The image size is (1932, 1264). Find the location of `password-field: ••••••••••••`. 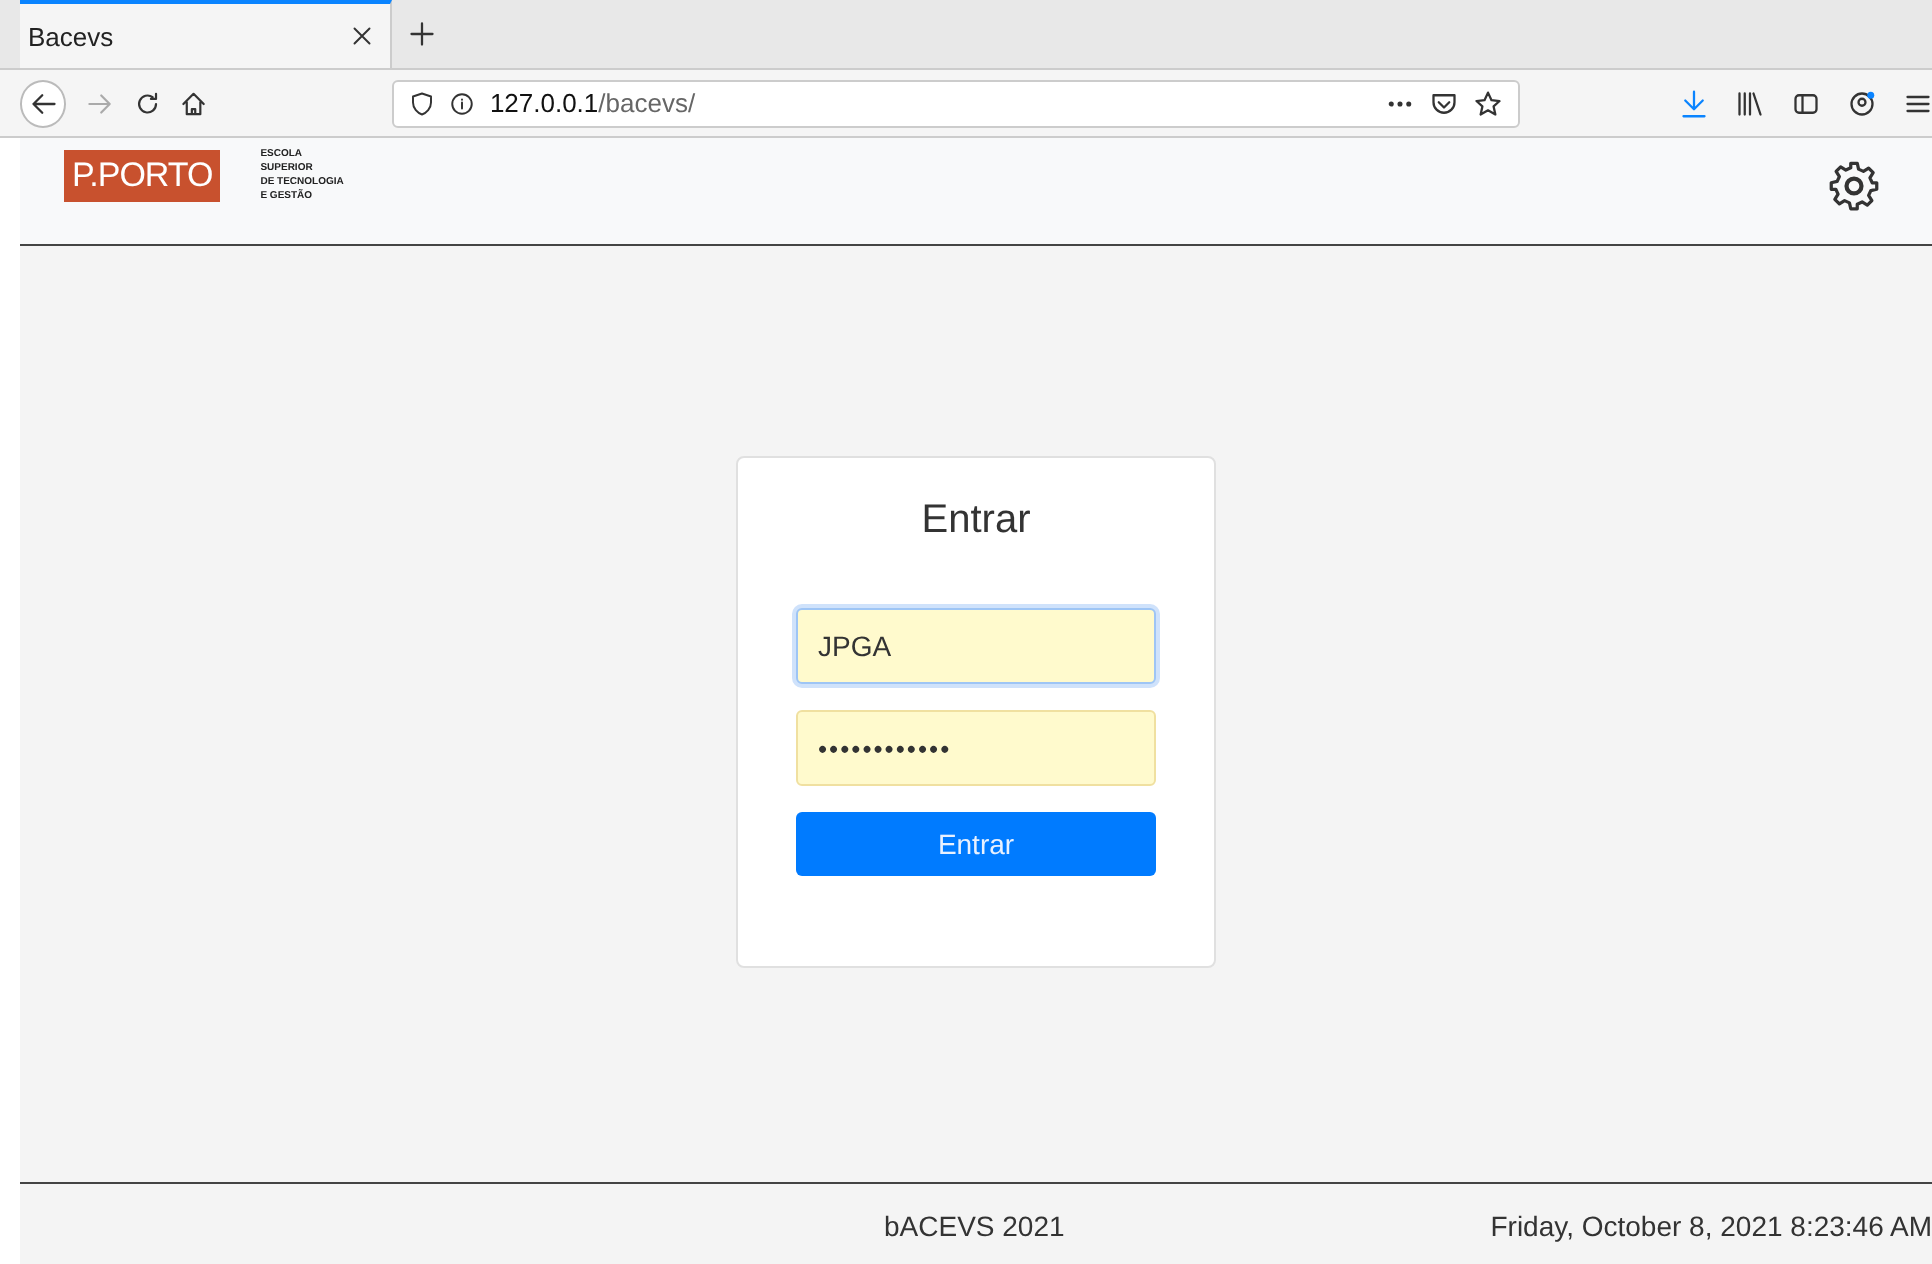

password-field: •••••••••••• is located at coordinates (976, 748).